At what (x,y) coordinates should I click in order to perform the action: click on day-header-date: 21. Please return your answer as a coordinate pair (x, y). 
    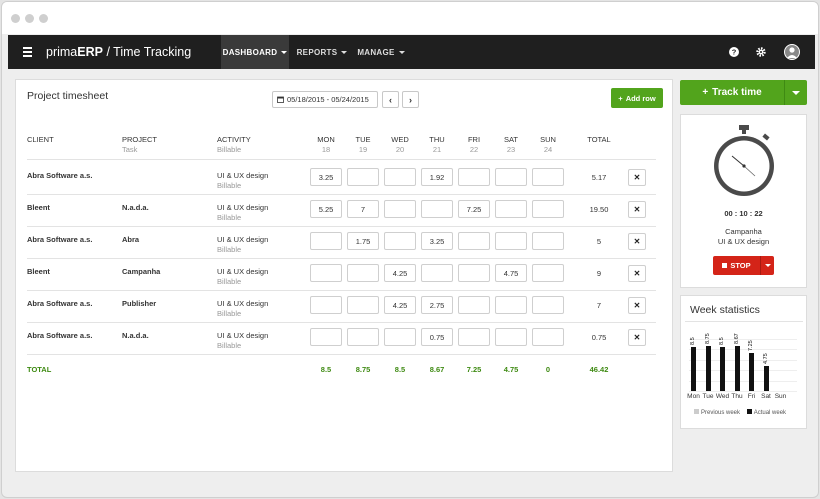
    Looking at the image, I should click on (437, 149).